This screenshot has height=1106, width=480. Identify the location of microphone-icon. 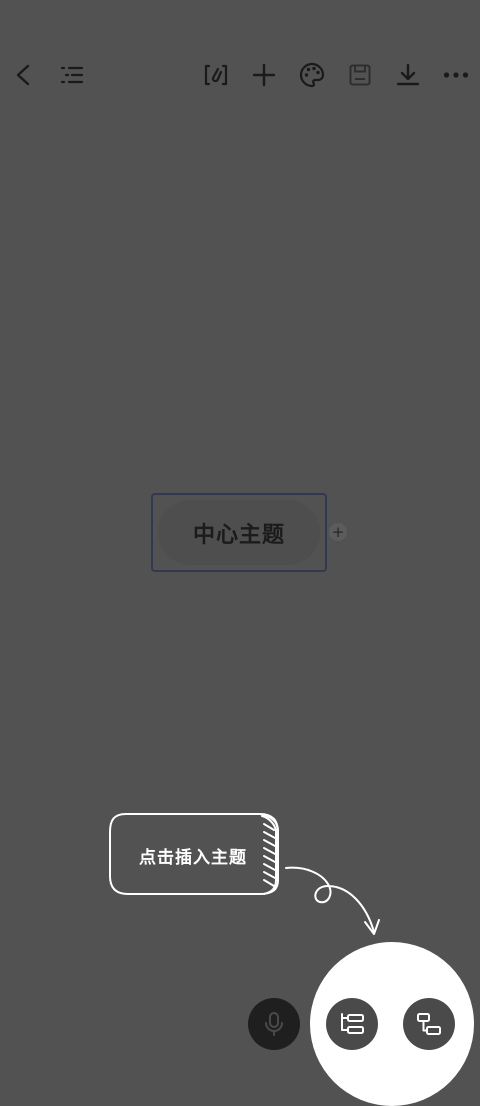
(274, 1024).